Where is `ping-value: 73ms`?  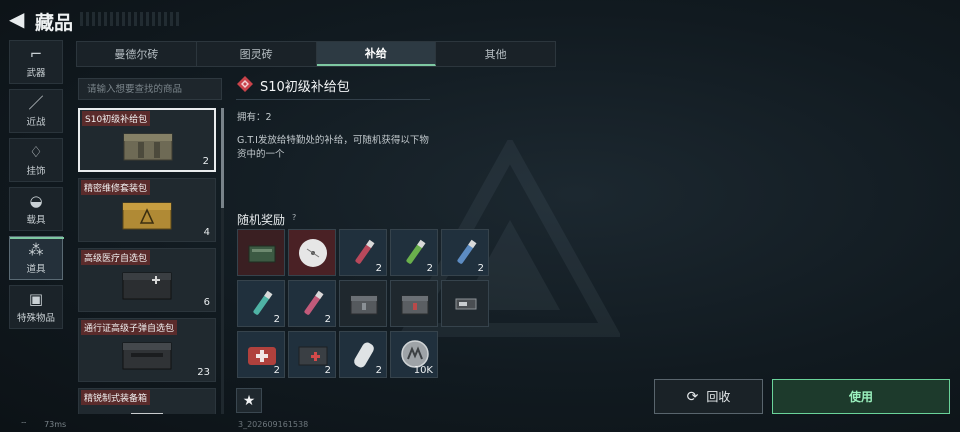
ping-value: 73ms is located at coordinates (55, 424).